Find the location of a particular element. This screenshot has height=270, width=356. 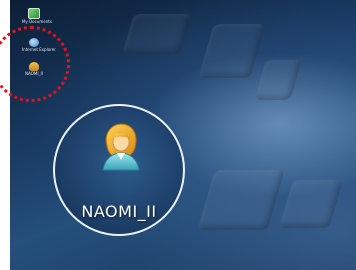

folder-icon is located at coordinates (34, 13).